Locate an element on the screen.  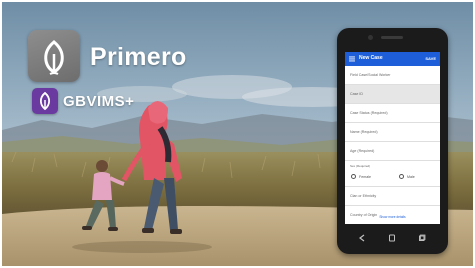
leaf-icon is located at coordinates (54, 57).